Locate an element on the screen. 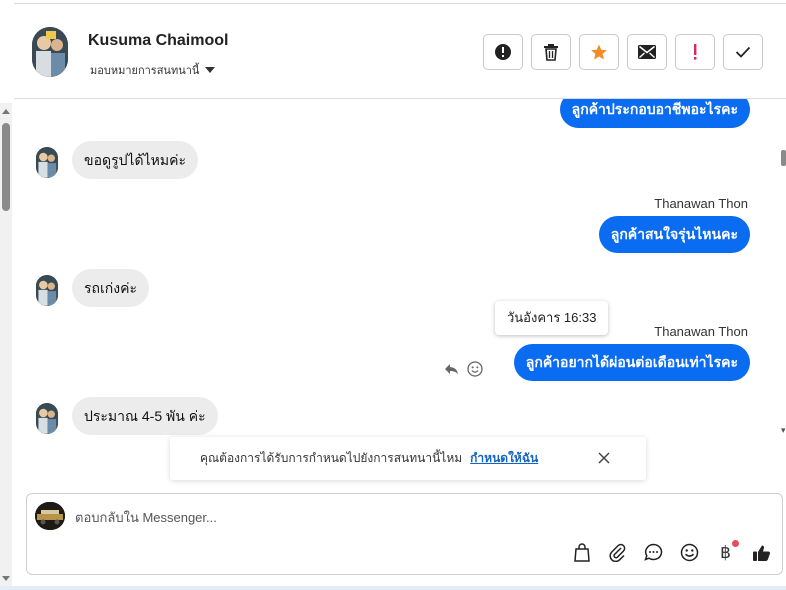  assign-conversation-dropdown: มอบหมายการสนทนานี้ is located at coordinates (153, 70).